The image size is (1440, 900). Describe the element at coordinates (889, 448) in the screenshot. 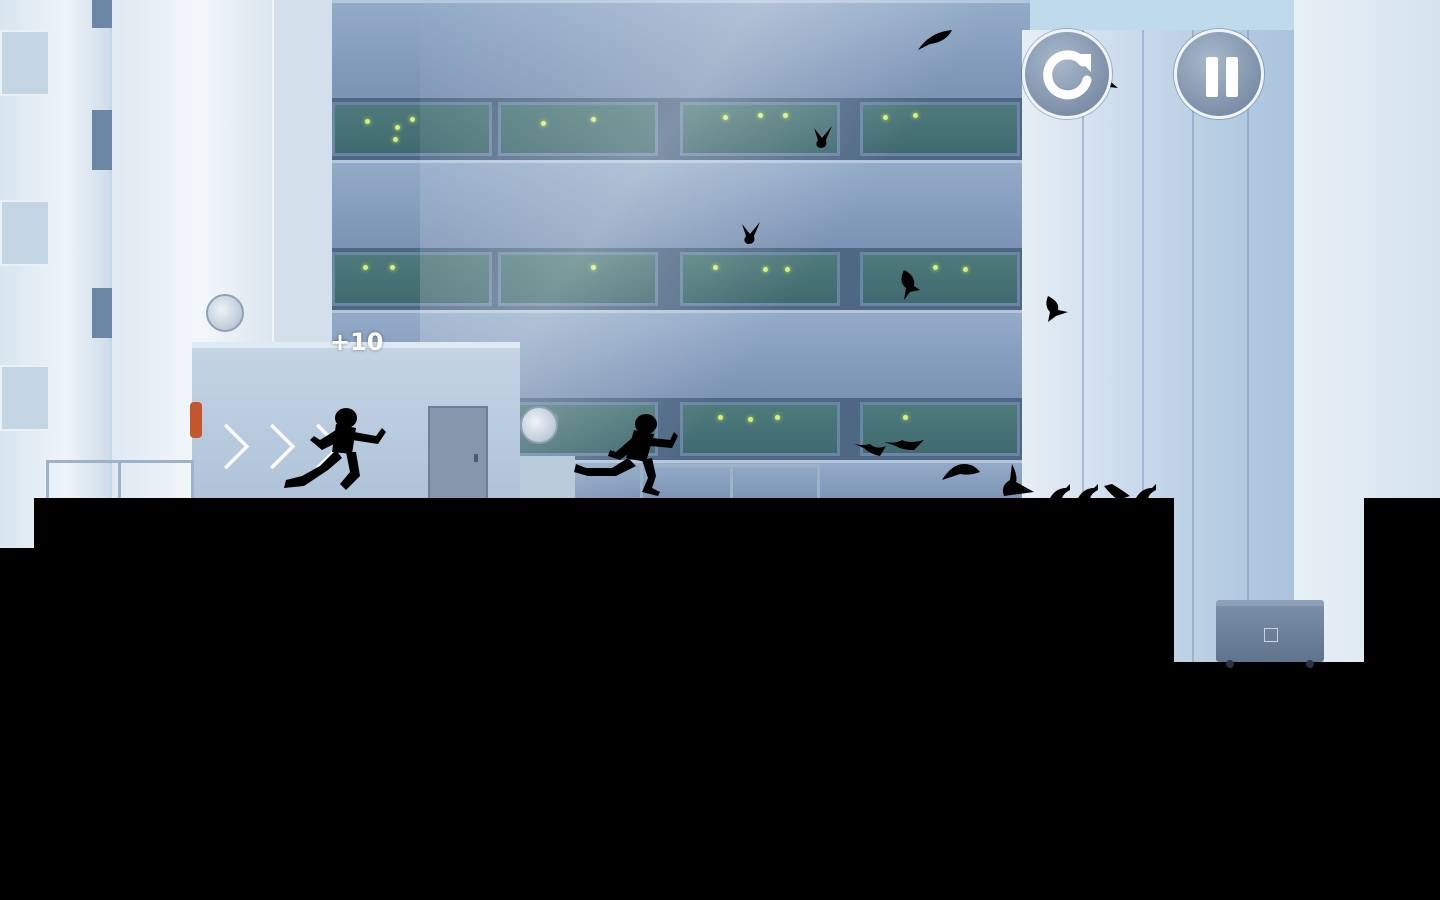

I see `bird-flock-icon` at that location.